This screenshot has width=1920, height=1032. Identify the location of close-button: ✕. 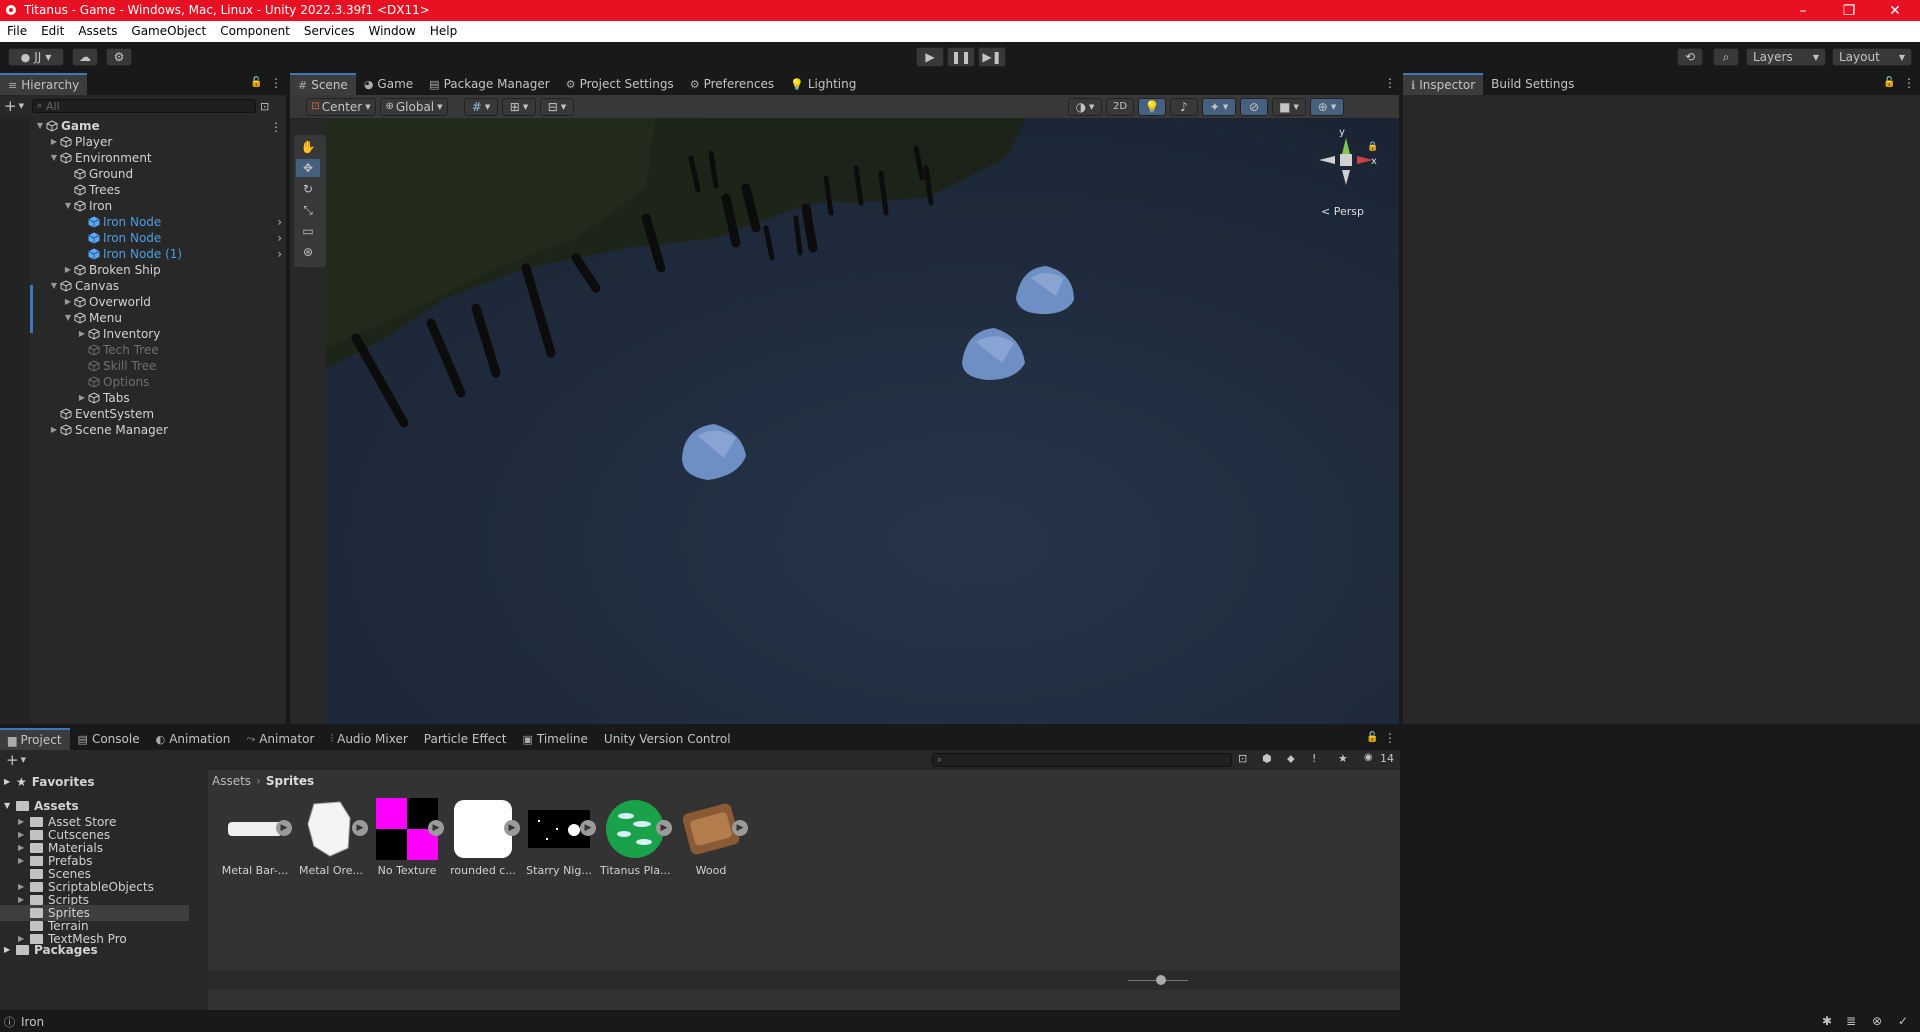
(1895, 10).